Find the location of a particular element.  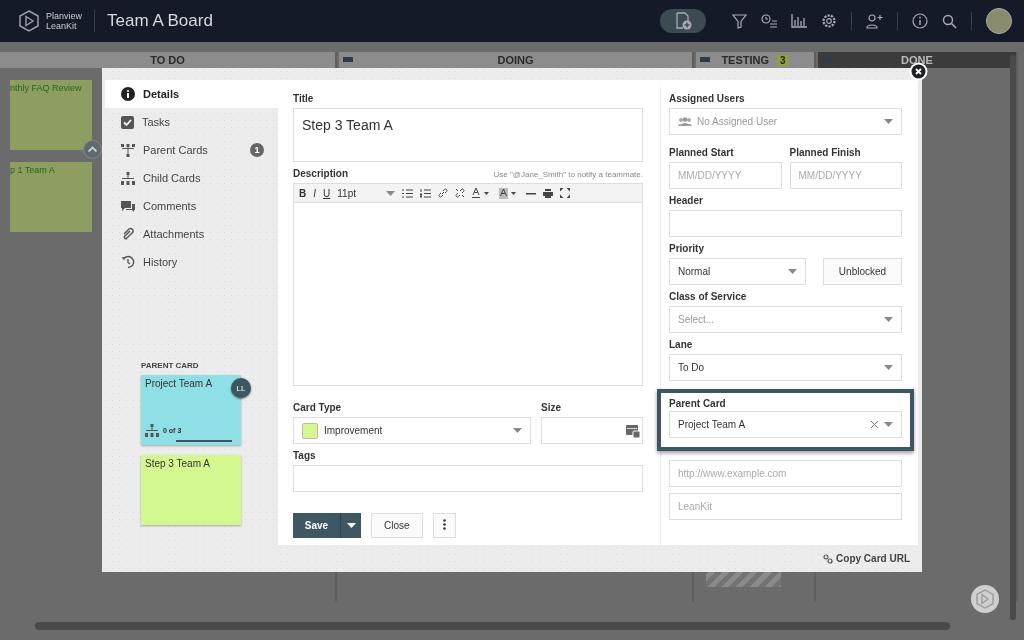

column-title: DONE is located at coordinates (917, 60).